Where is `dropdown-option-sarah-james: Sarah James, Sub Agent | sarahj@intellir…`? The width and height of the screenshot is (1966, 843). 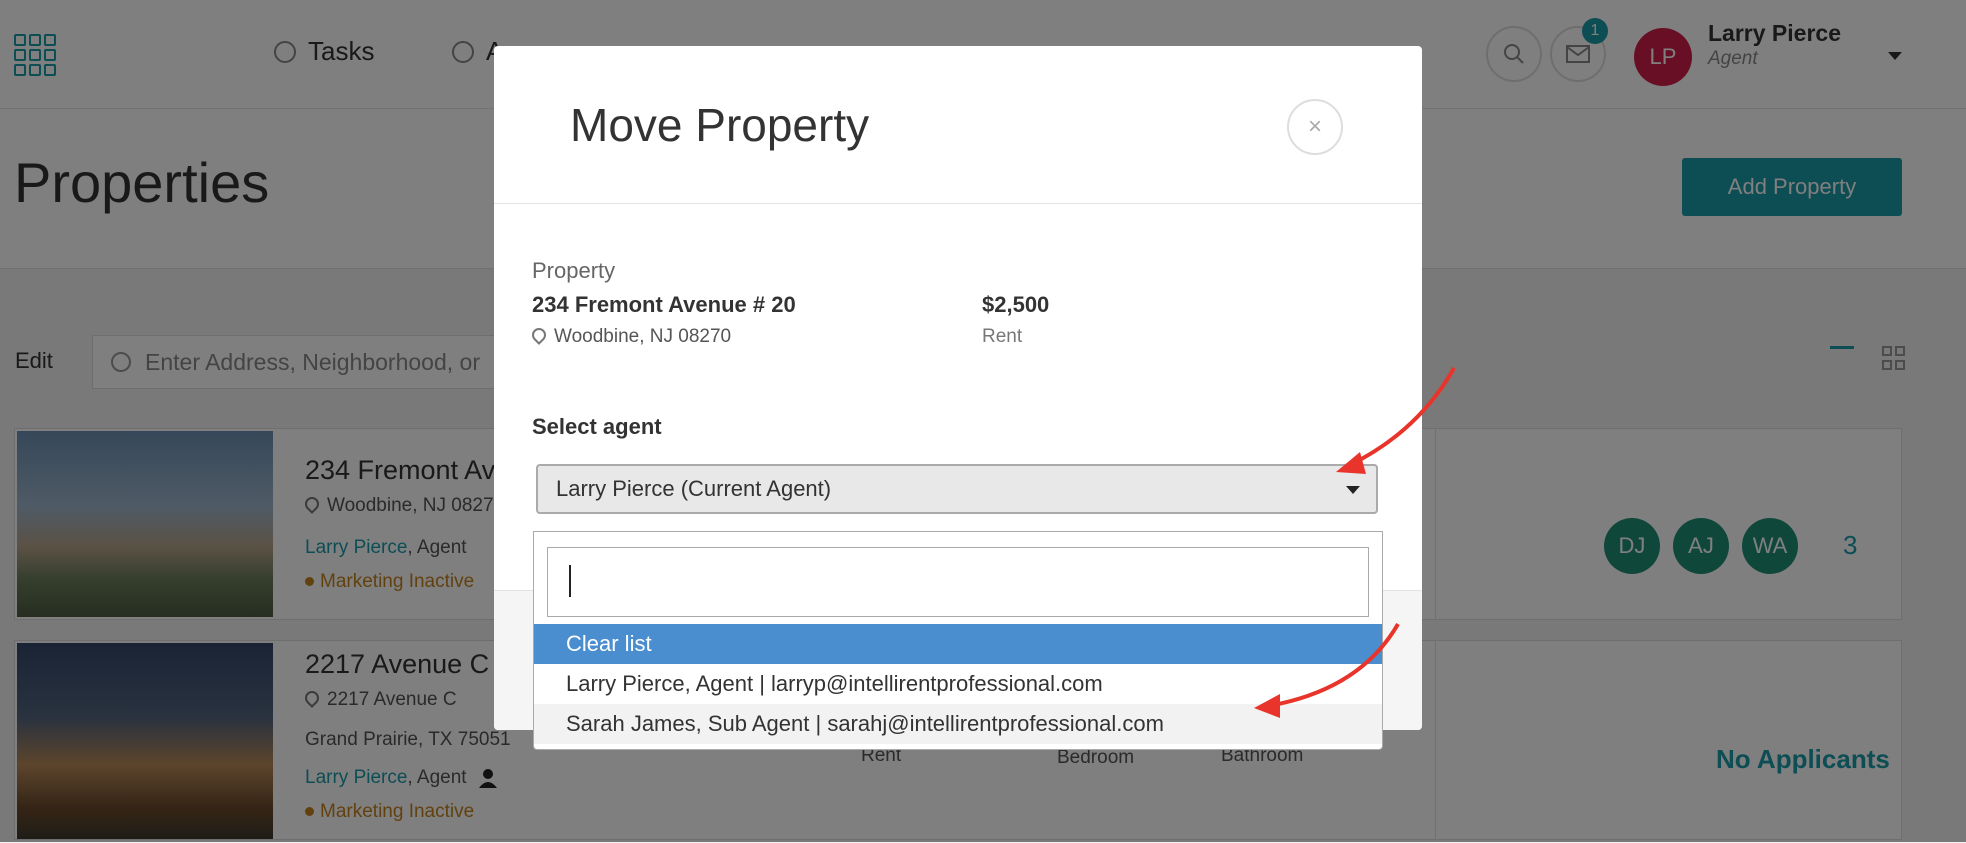 dropdown-option-sarah-james: Sarah James, Sub Agent | sarahj@intellir… is located at coordinates (958, 724).